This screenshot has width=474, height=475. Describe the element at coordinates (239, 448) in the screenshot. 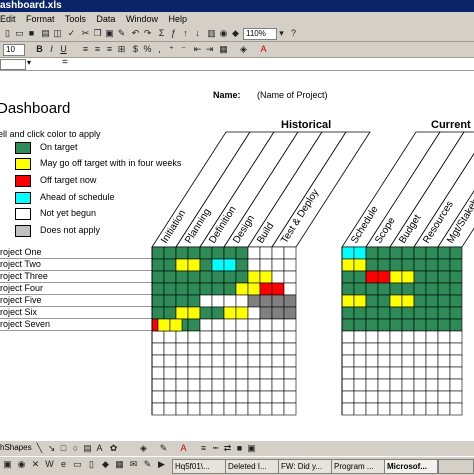

I see `shadow-icon: ■` at that location.